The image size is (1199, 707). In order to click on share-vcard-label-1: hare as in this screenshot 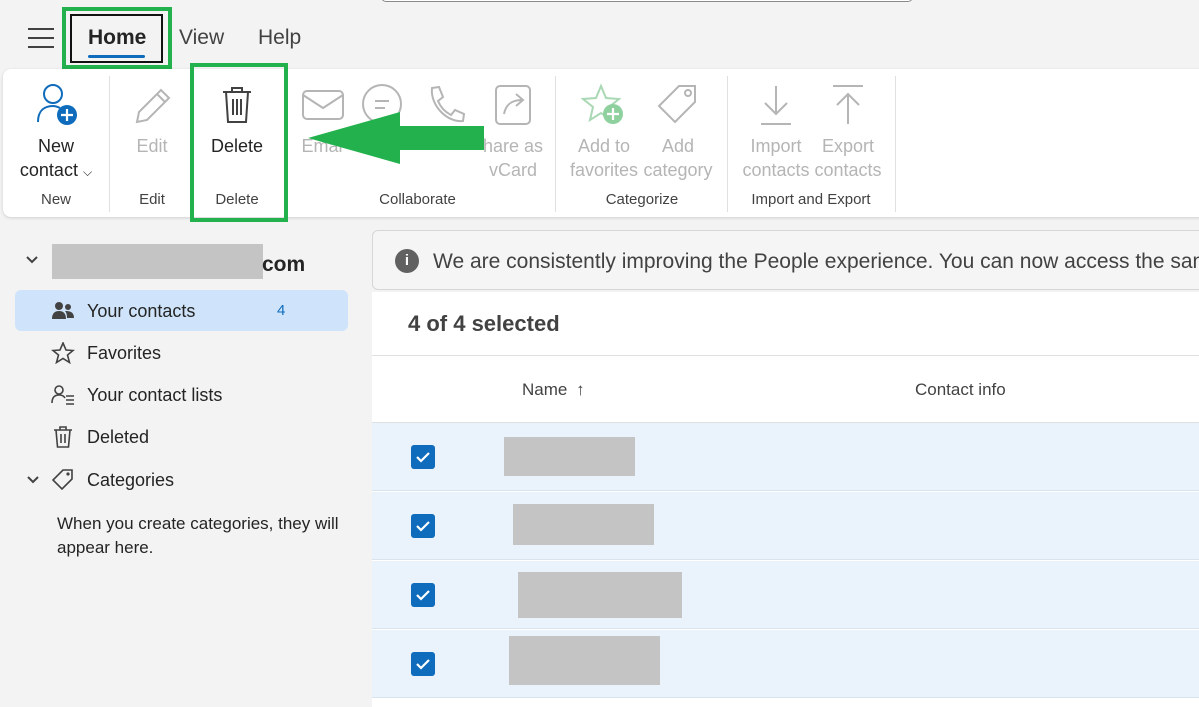, I will do `click(513, 146)`.